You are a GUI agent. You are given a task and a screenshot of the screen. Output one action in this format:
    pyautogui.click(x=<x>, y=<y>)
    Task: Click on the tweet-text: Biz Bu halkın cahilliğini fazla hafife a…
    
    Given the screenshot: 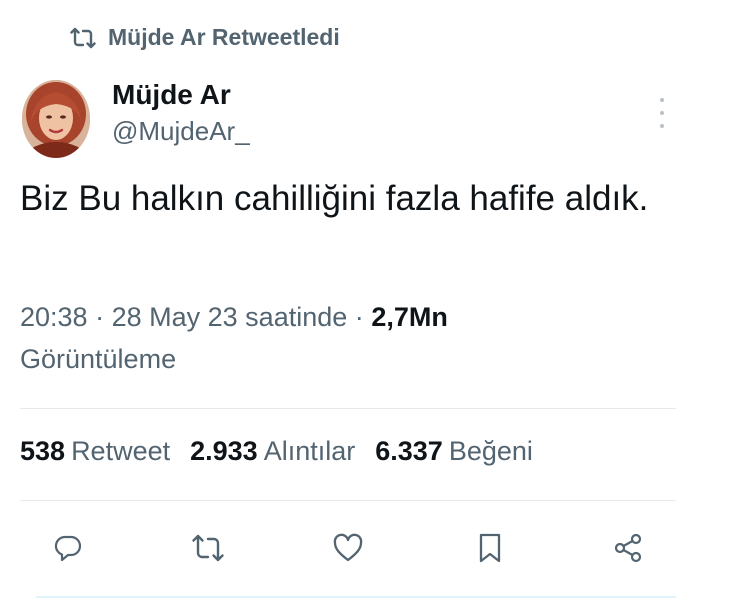 What is the action you would take?
    pyautogui.click(x=334, y=198)
    